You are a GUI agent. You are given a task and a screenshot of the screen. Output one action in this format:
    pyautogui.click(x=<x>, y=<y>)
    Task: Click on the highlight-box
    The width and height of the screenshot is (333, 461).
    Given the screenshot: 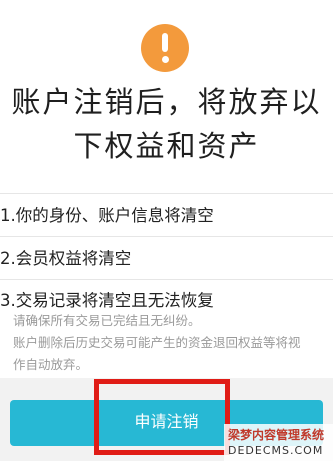 What is the action you would take?
    pyautogui.click(x=162, y=417)
    